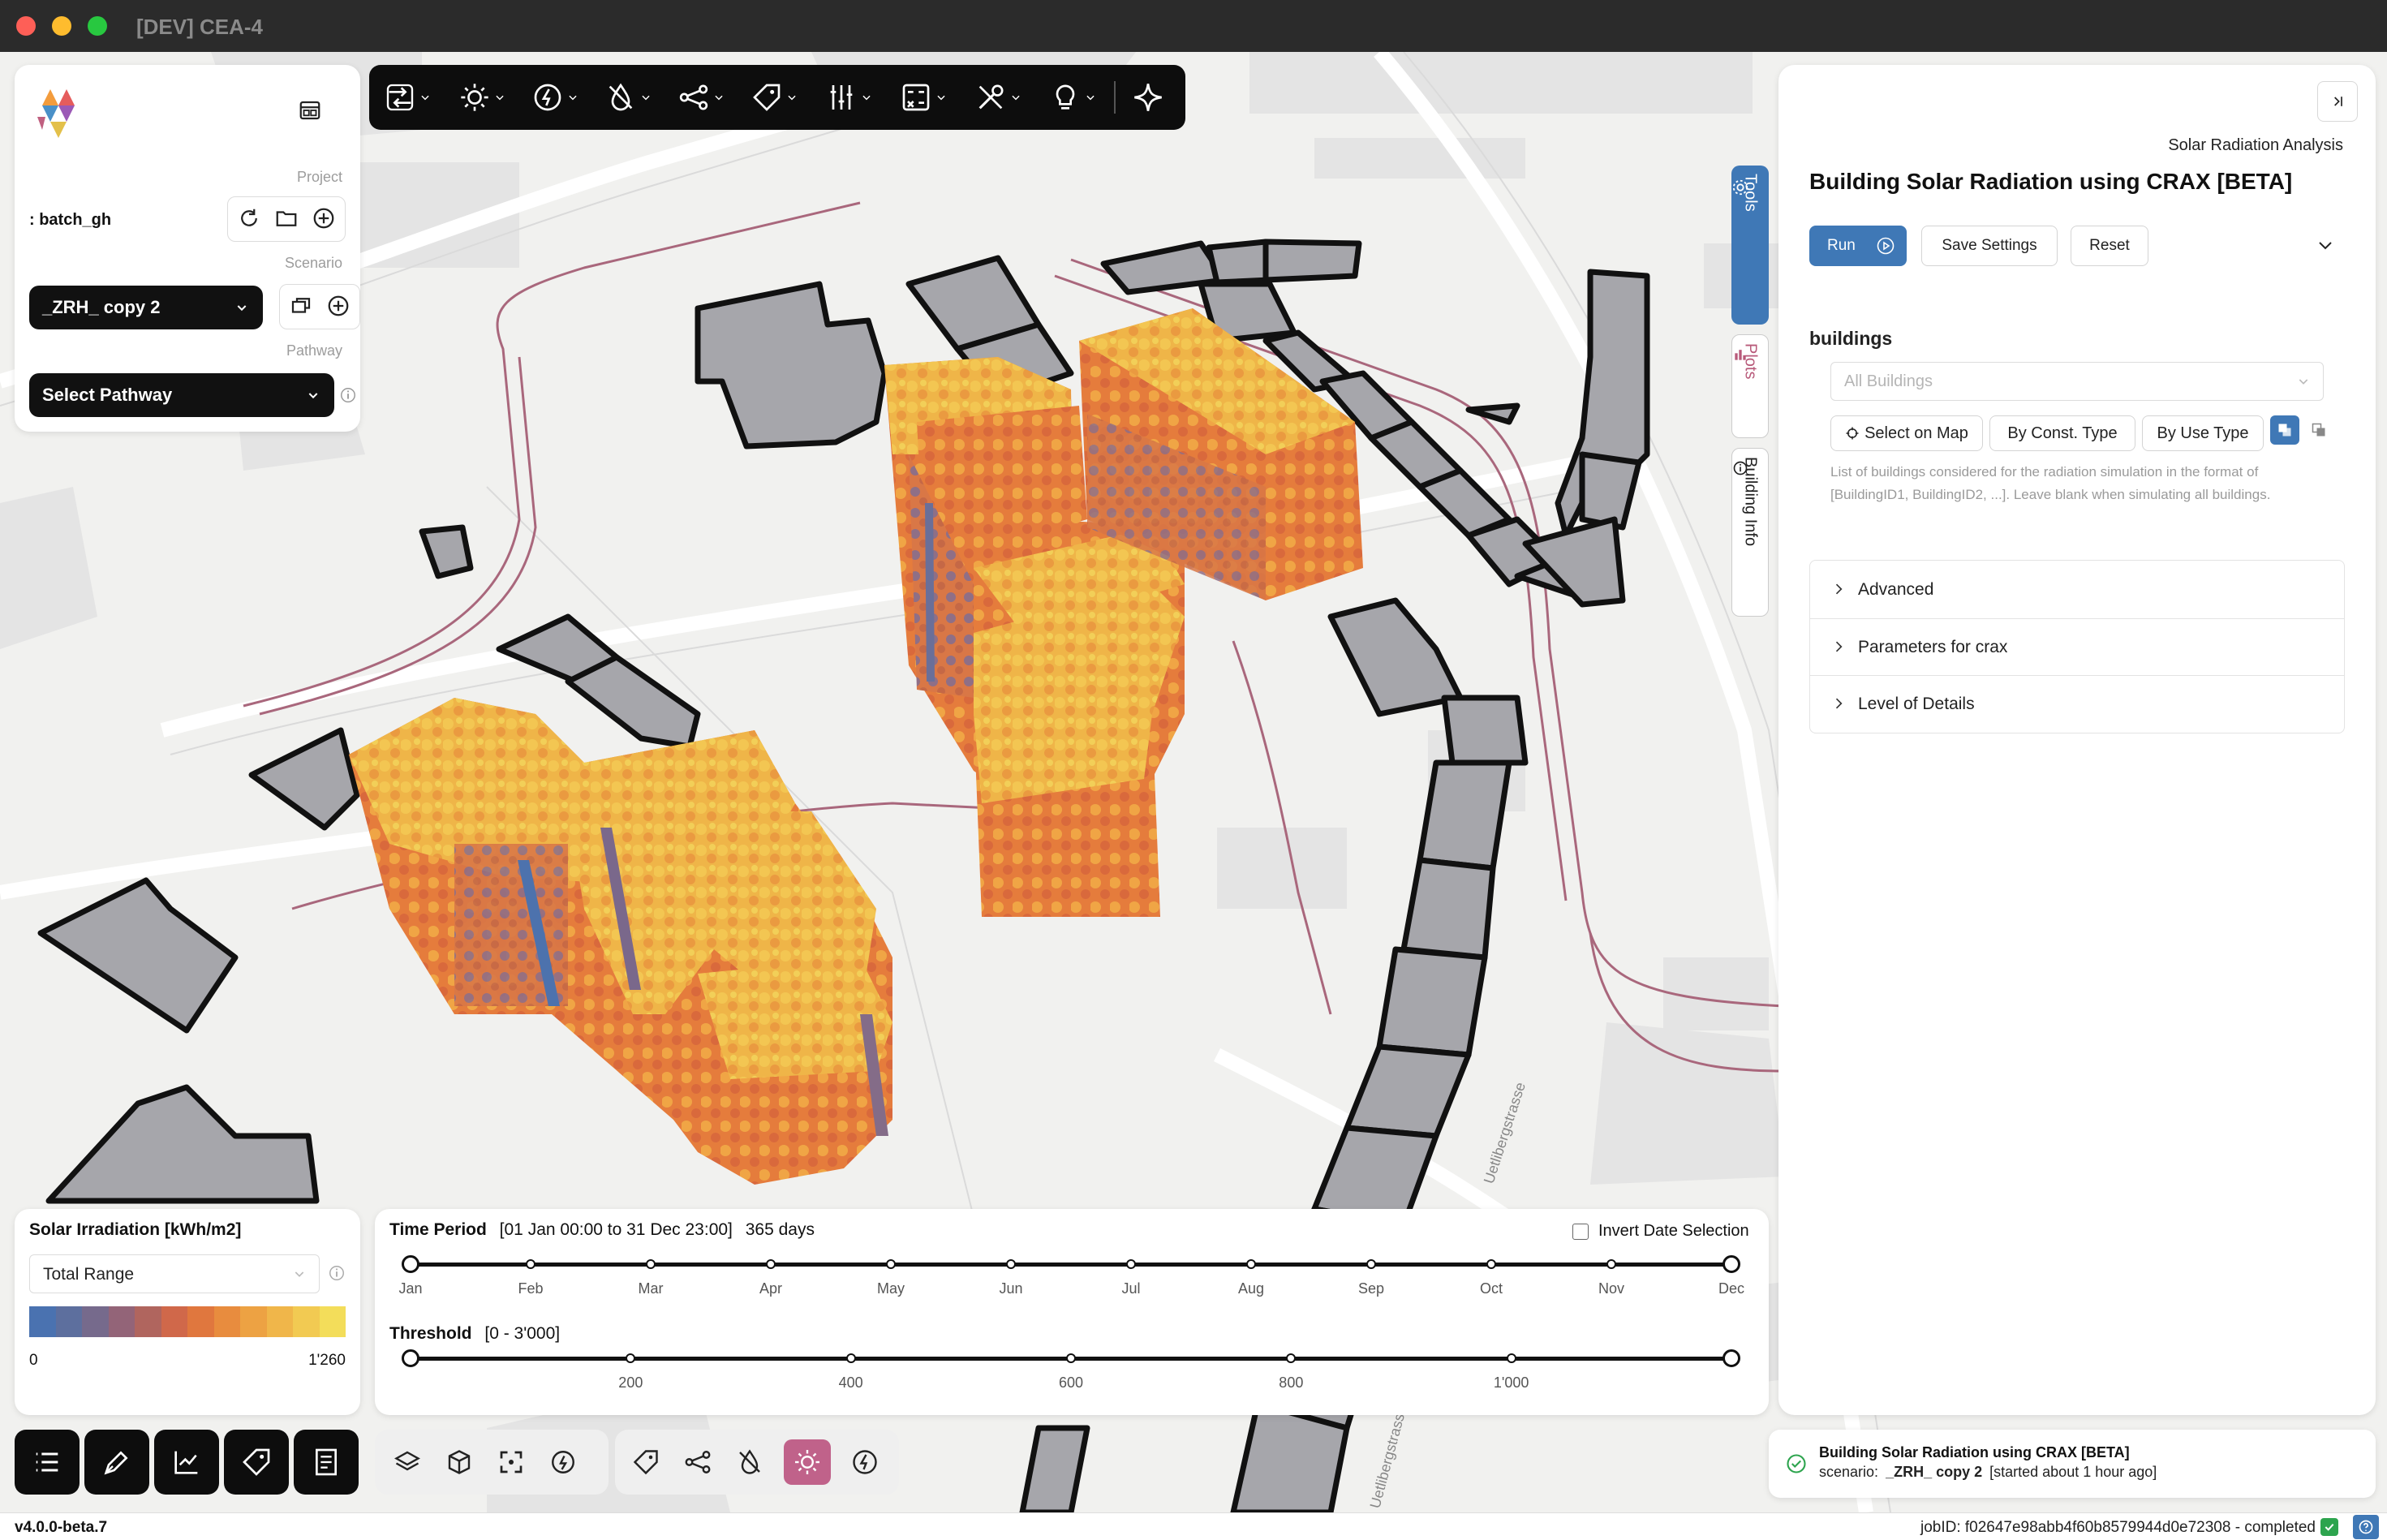 This screenshot has height=1540, width=2387. What do you see at coordinates (1731, 1264) in the screenshot?
I see `date-slider-end-handle` at bounding box center [1731, 1264].